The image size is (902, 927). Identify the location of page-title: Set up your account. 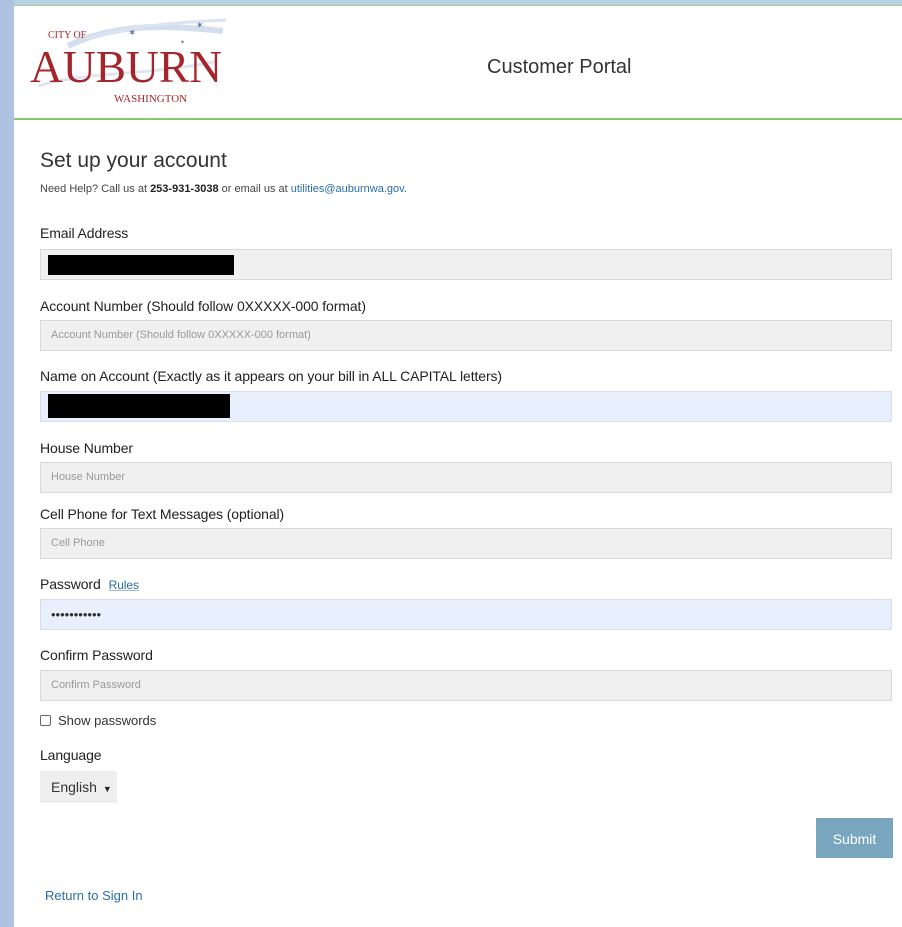
(133, 160).